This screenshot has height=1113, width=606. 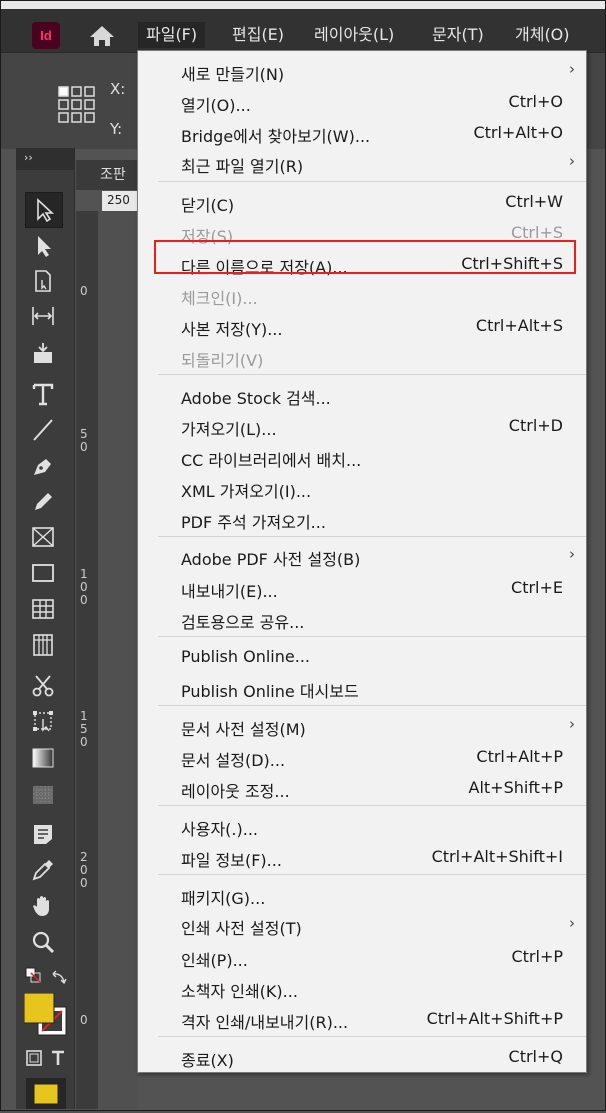 I want to click on menu-layout: 레이아웃(L), so click(x=354, y=35).